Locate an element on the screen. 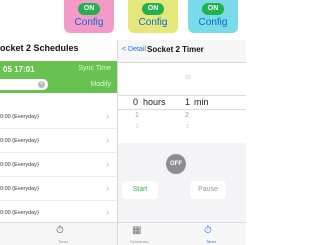 This screenshot has width=320, height=245. off-button: OFF is located at coordinates (176, 164).